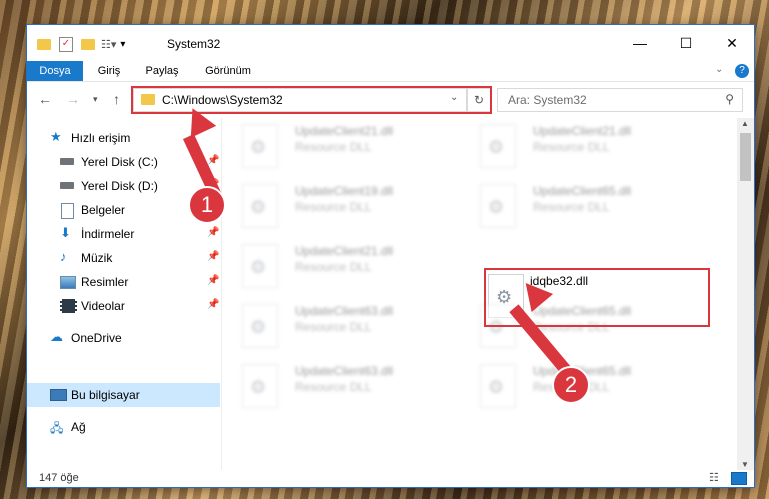 Image resolution: width=769 pixels, height=499 pixels. Describe the element at coordinates (65, 232) in the screenshot. I see `download-icon: ⬇` at that location.